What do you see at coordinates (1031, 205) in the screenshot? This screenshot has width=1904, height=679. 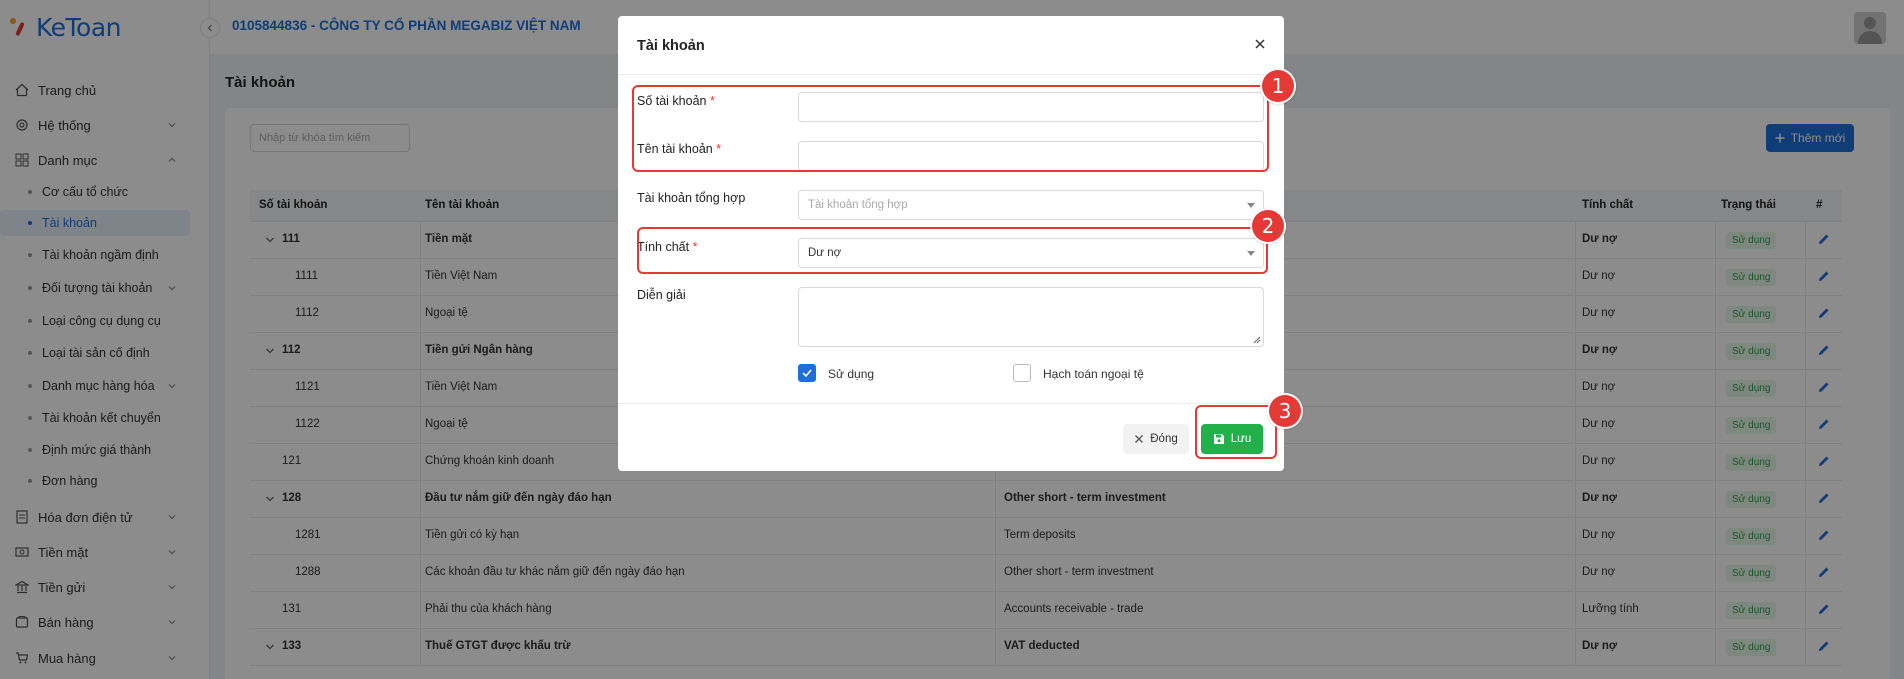 I see `parent-account-select: Tài khoản tổng hợp` at bounding box center [1031, 205].